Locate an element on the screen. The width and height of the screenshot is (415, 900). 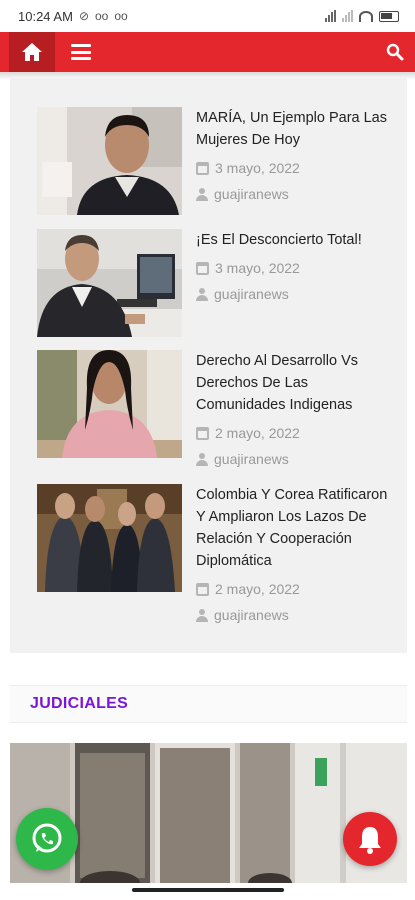
section-title: JUDICIALES is located at coordinates (79, 704).